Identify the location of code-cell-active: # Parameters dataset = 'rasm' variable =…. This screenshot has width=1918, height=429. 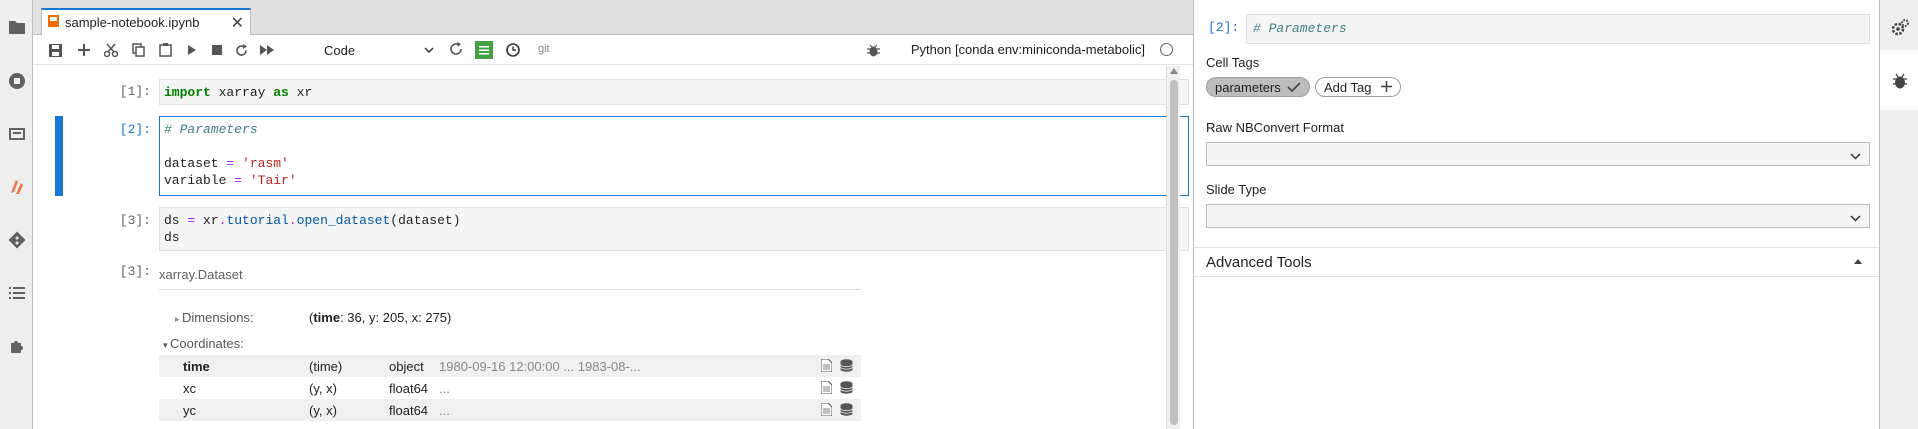
(674, 156).